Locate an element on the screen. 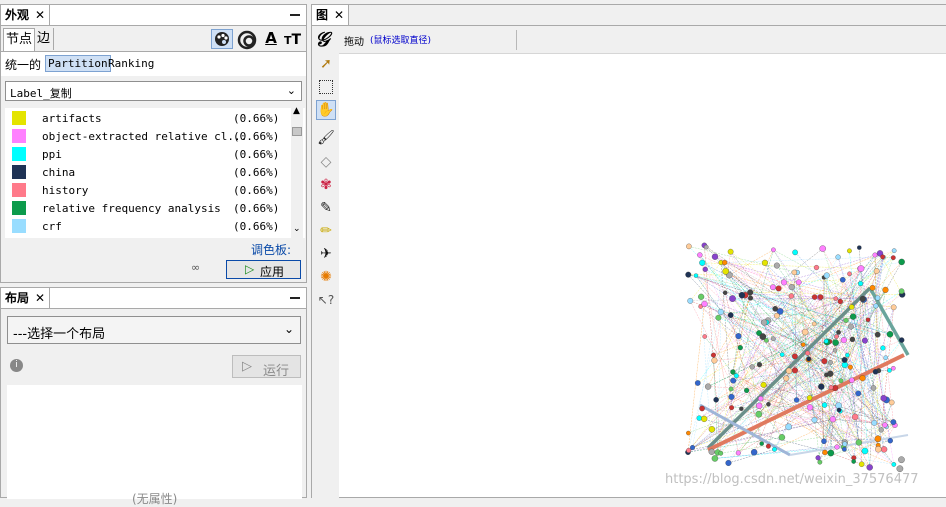  run-button: ▷ 运行 is located at coordinates (266, 366).